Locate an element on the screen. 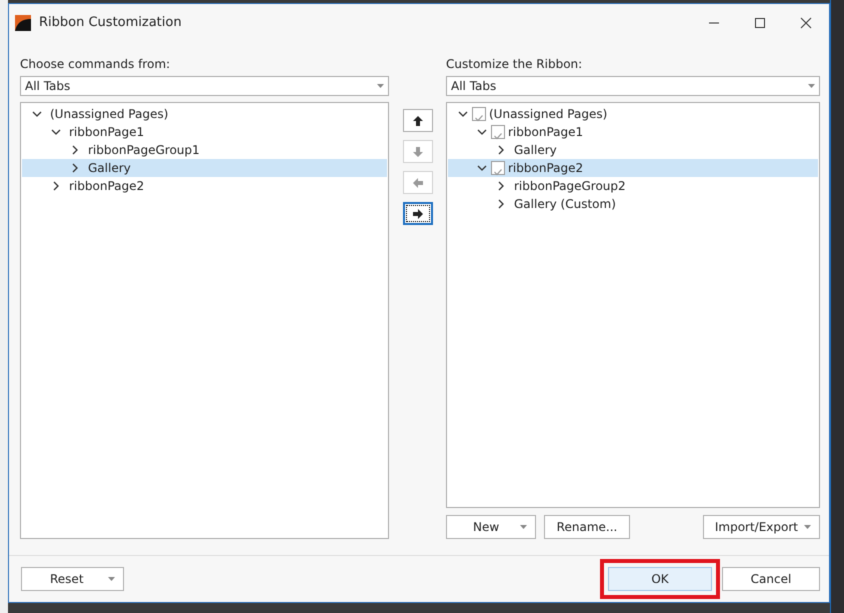  ok-button: OK is located at coordinates (660, 579).